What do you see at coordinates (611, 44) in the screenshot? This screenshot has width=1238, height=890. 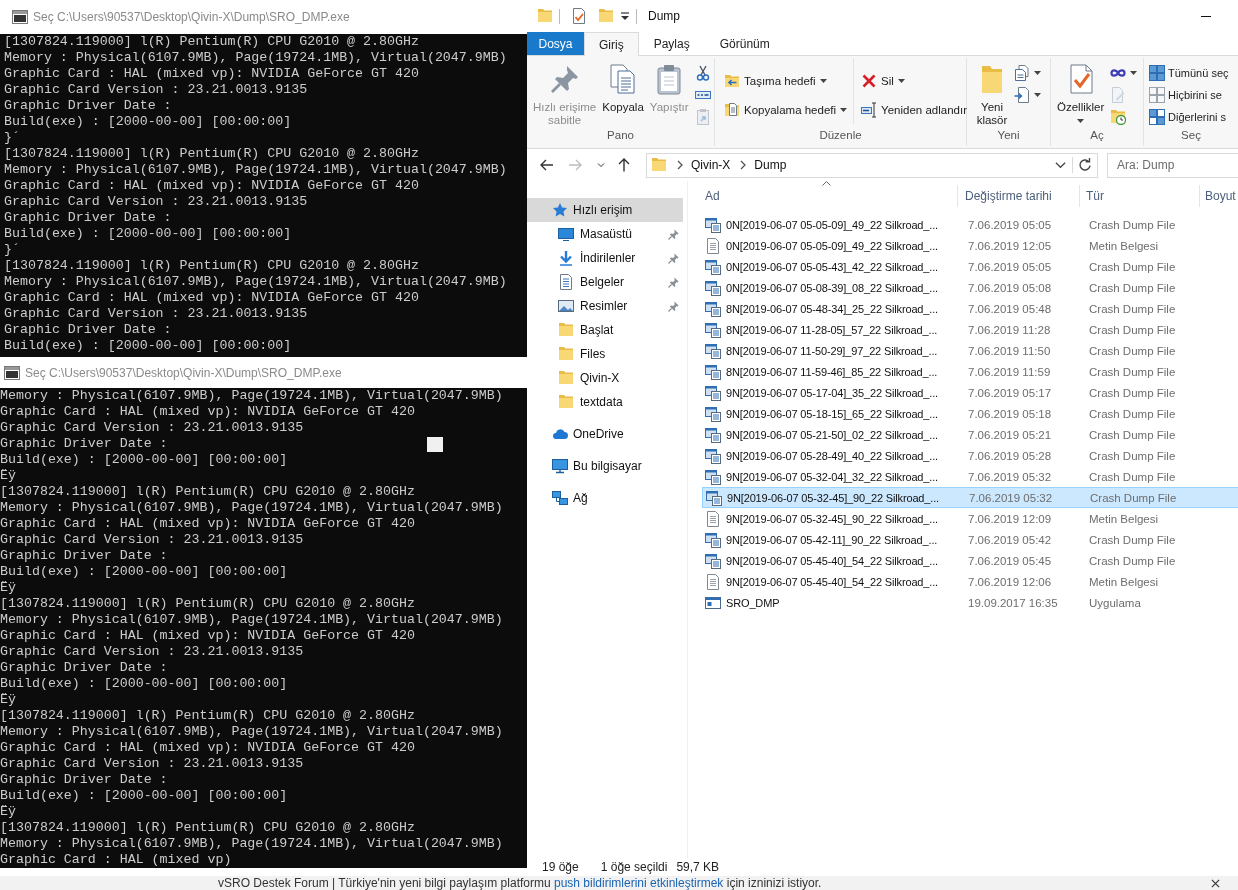 I see `ribbon-tab: Giriş` at bounding box center [611, 44].